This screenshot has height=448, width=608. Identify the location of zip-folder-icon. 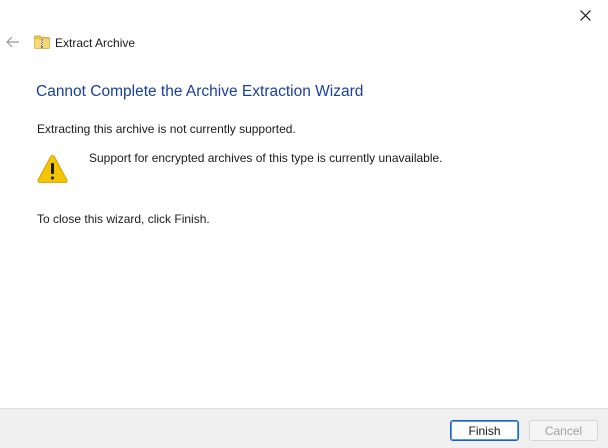
(42, 42).